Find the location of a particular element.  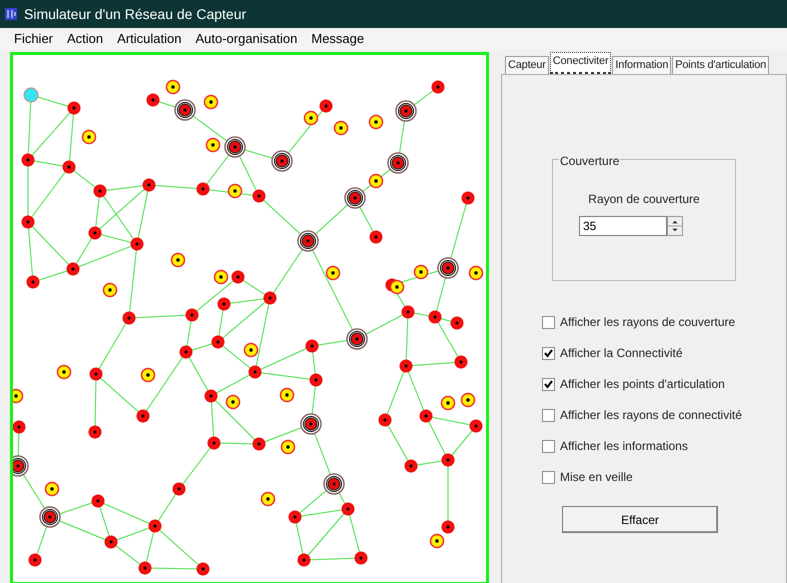

checkbox-label: Mise en veille is located at coordinates (596, 477).